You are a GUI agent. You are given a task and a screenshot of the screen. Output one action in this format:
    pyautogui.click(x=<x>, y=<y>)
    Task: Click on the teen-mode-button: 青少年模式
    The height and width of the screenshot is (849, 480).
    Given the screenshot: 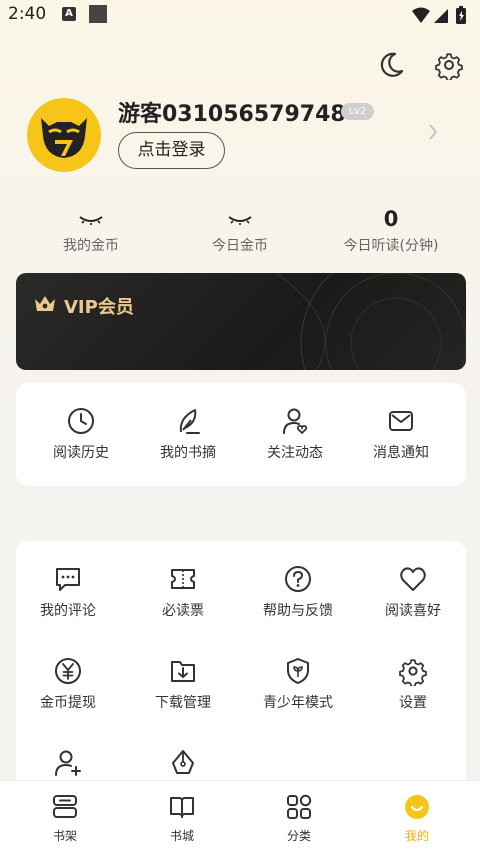 What is the action you would take?
    pyautogui.click(x=298, y=684)
    